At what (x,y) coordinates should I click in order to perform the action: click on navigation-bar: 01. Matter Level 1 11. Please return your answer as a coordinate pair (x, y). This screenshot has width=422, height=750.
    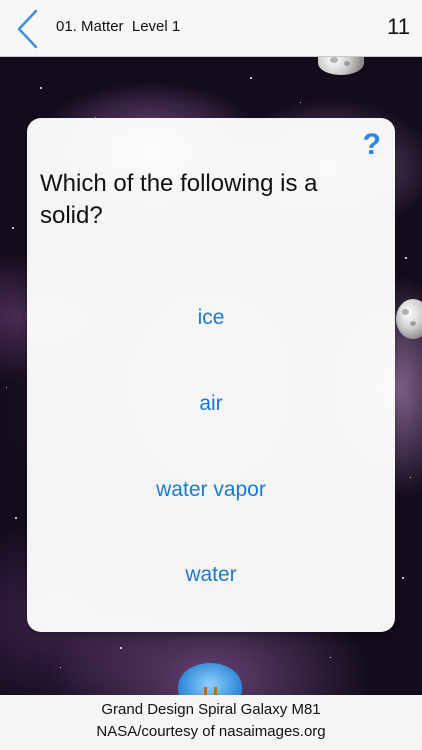
    Looking at the image, I should click on (211, 28).